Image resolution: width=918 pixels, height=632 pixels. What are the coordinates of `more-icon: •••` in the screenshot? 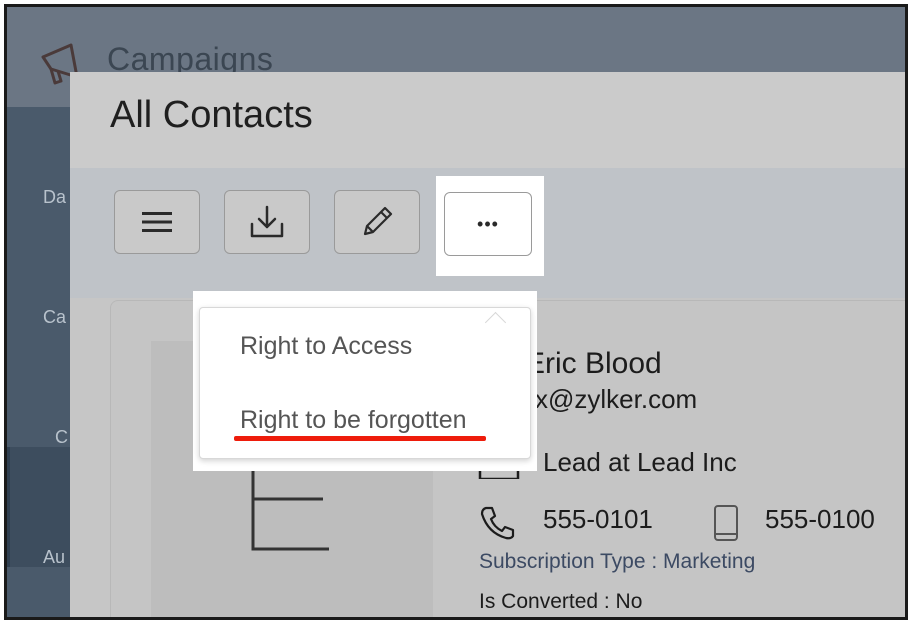 It's located at (488, 223).